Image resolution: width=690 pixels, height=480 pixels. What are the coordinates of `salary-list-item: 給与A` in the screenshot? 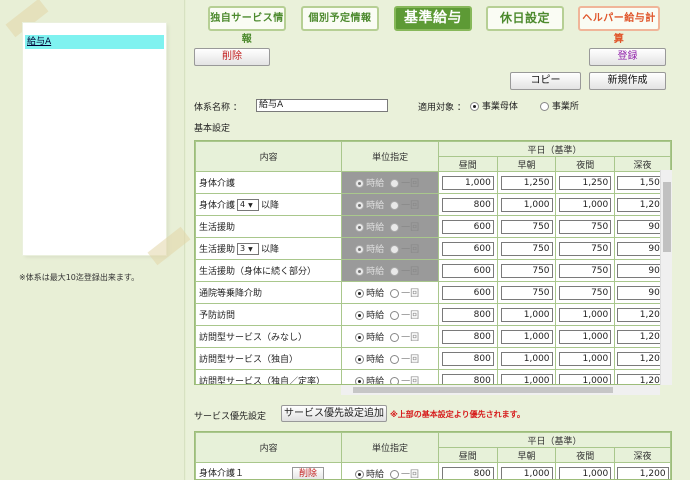 It's located at (94, 42).